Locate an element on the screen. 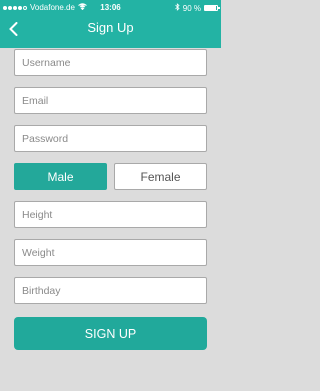 The height and width of the screenshot is (391, 320). email-field is located at coordinates (110, 100).